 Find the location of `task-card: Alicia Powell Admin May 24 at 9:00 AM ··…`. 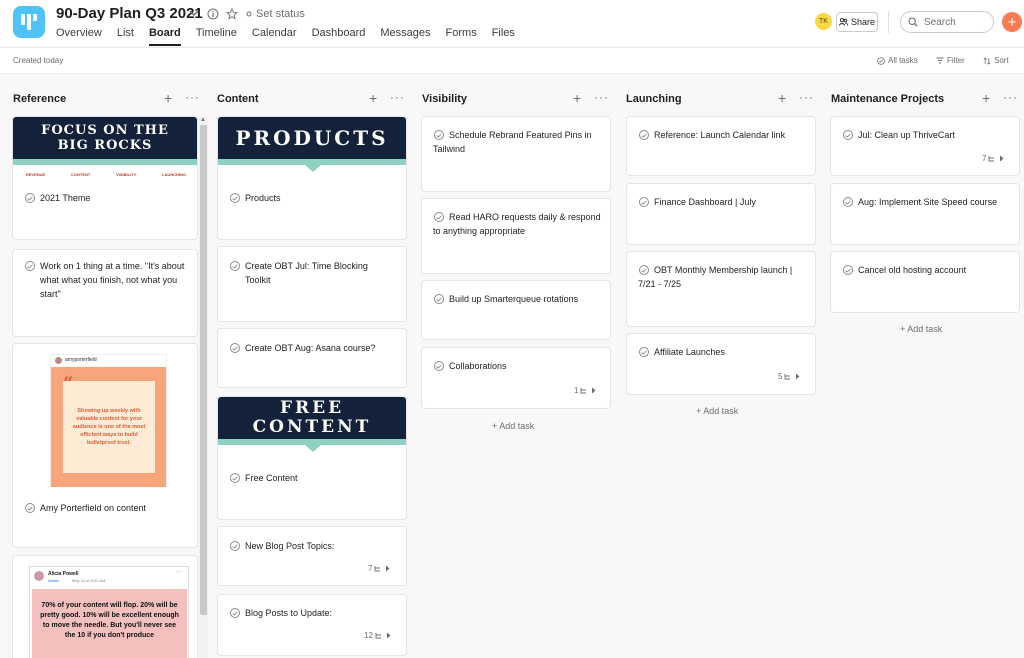

task-card: Alicia Powell Admin May 24 at 9:00 AM ··… is located at coordinates (105, 606).